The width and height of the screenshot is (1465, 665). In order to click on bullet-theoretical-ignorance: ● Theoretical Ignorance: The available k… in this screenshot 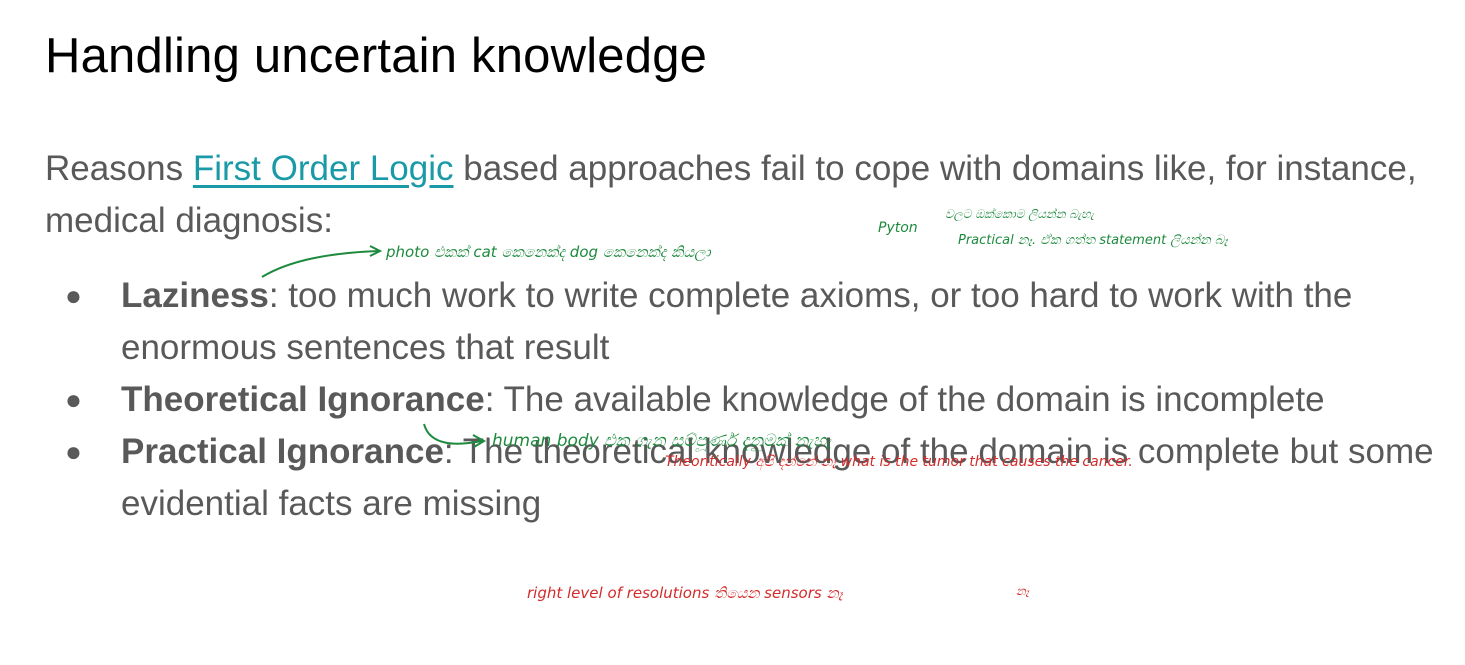, I will do `click(745, 400)`.